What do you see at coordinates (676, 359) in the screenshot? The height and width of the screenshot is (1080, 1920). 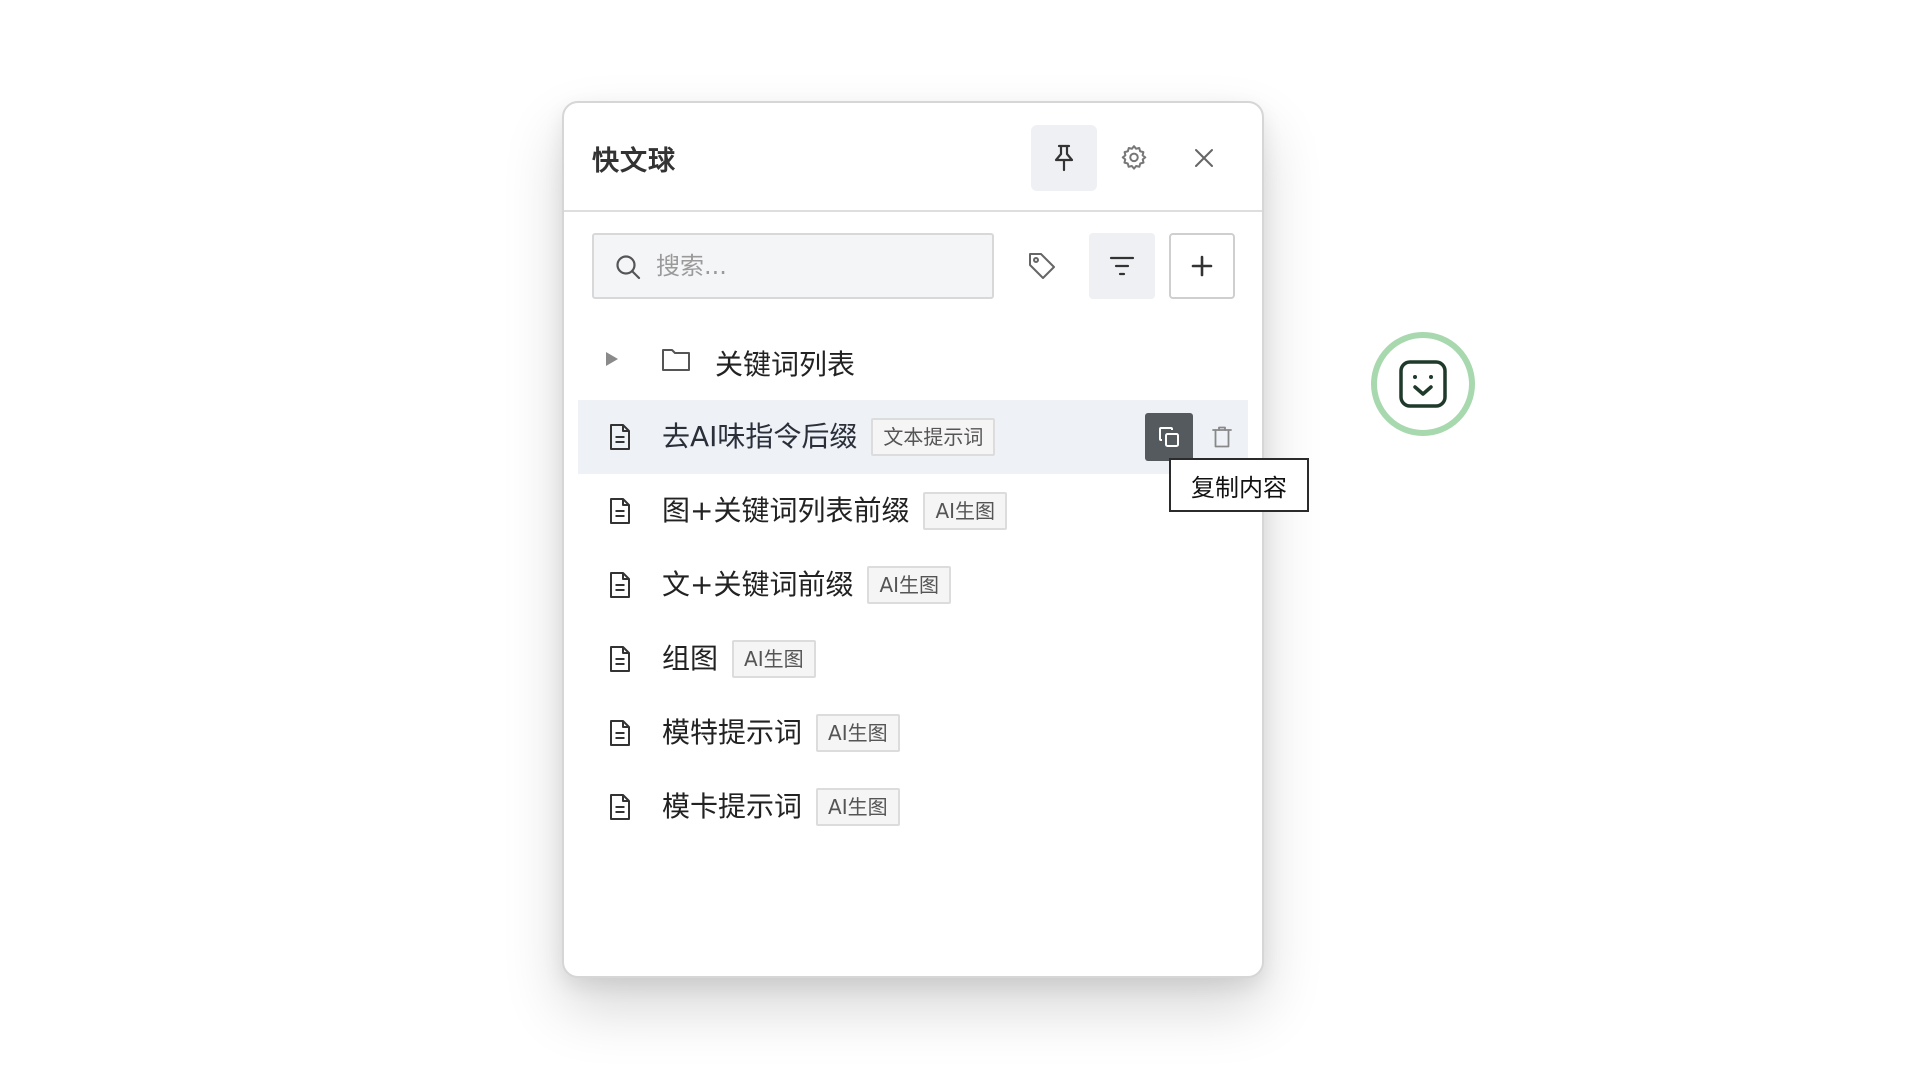 I see `folder-icon` at bounding box center [676, 359].